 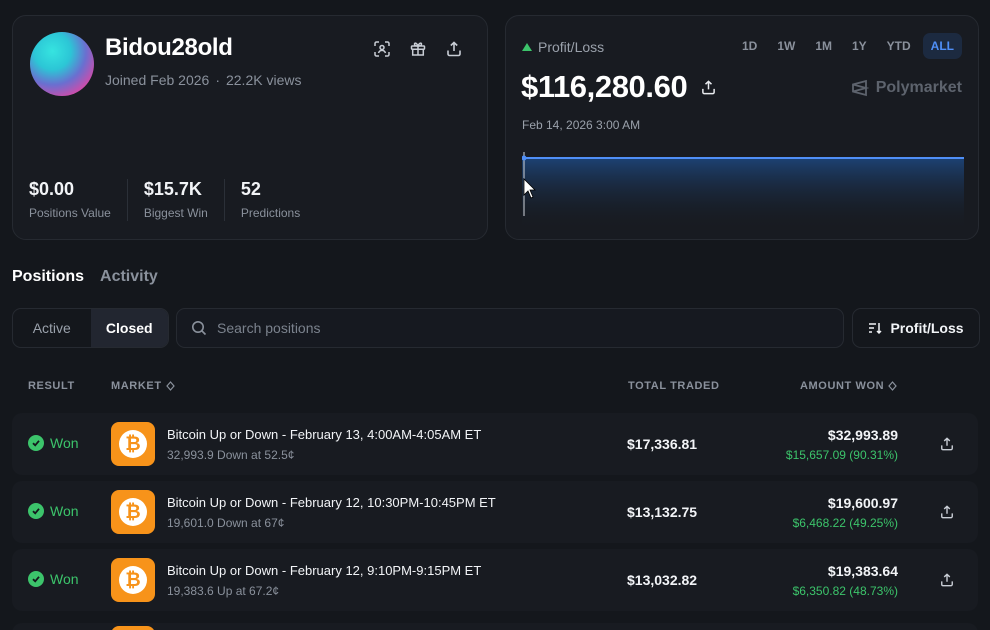 What do you see at coordinates (226, 523) in the screenshot?
I see `market-subtitle: 19,601.0 Down at 67¢` at bounding box center [226, 523].